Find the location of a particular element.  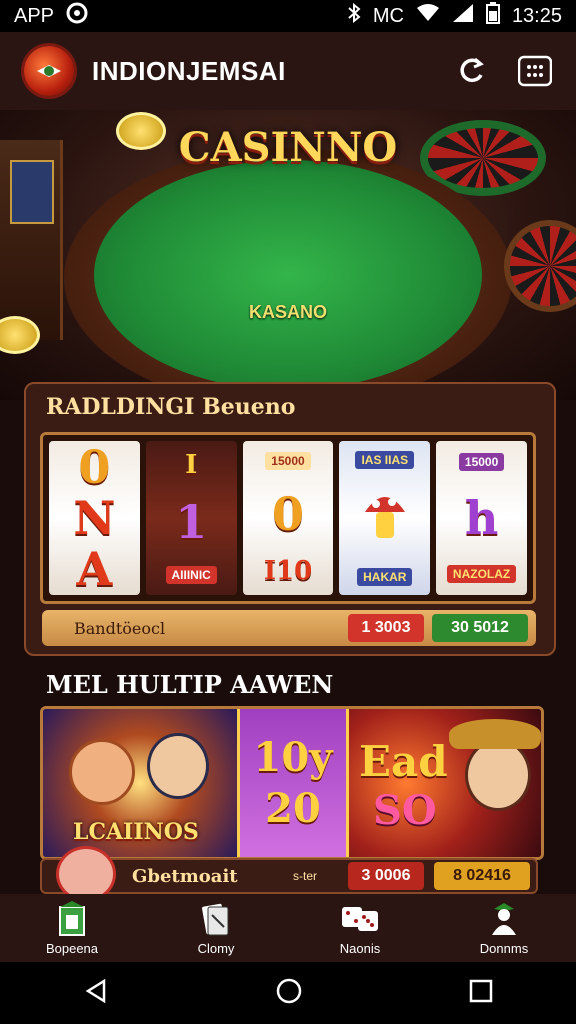

promo-right-image: Ead SO is located at coordinates (445, 783).